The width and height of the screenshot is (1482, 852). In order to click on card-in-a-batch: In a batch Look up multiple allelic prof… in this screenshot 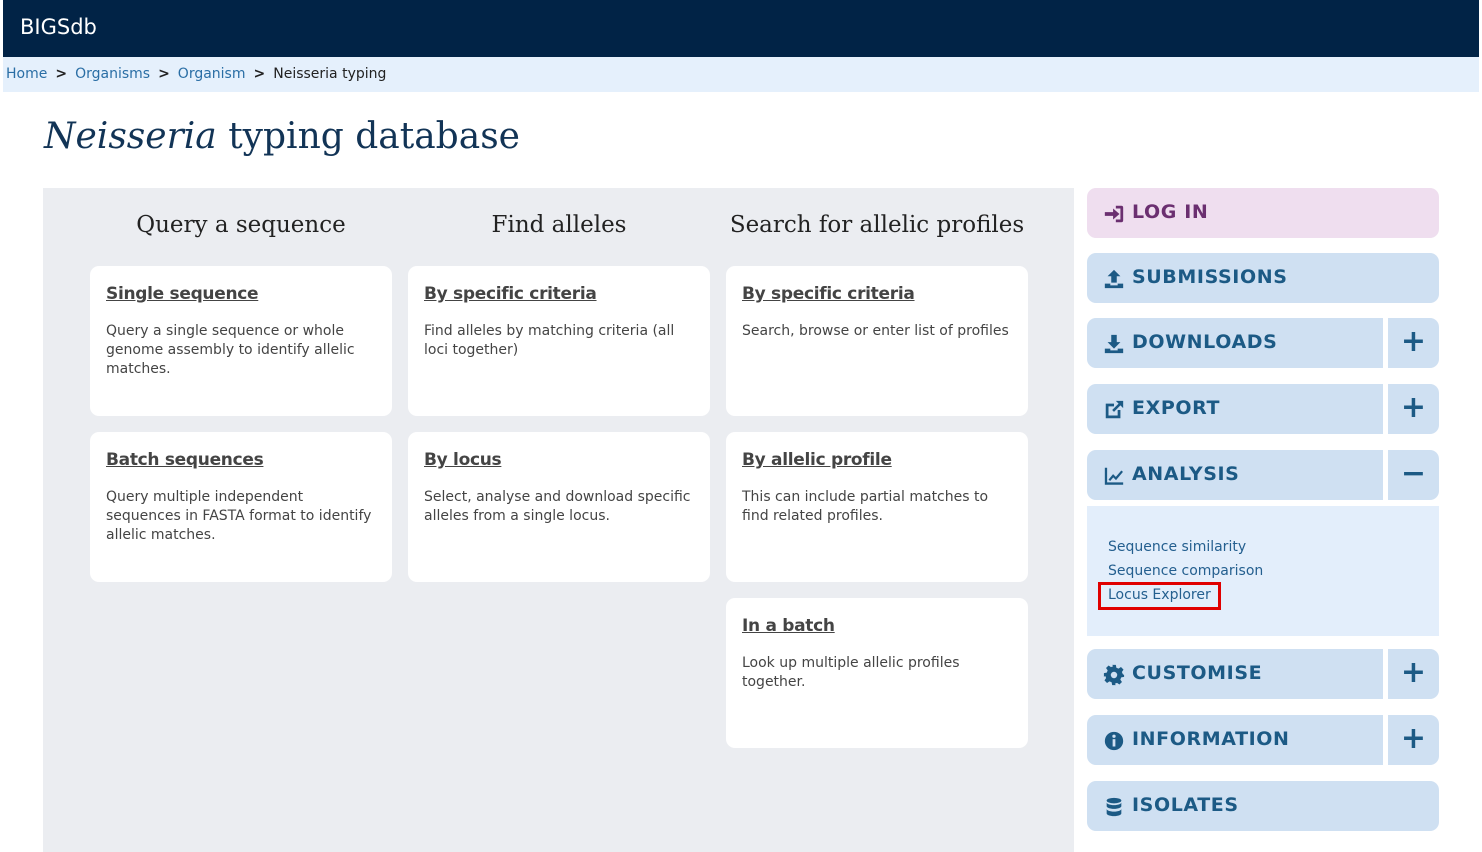, I will do `click(877, 673)`.